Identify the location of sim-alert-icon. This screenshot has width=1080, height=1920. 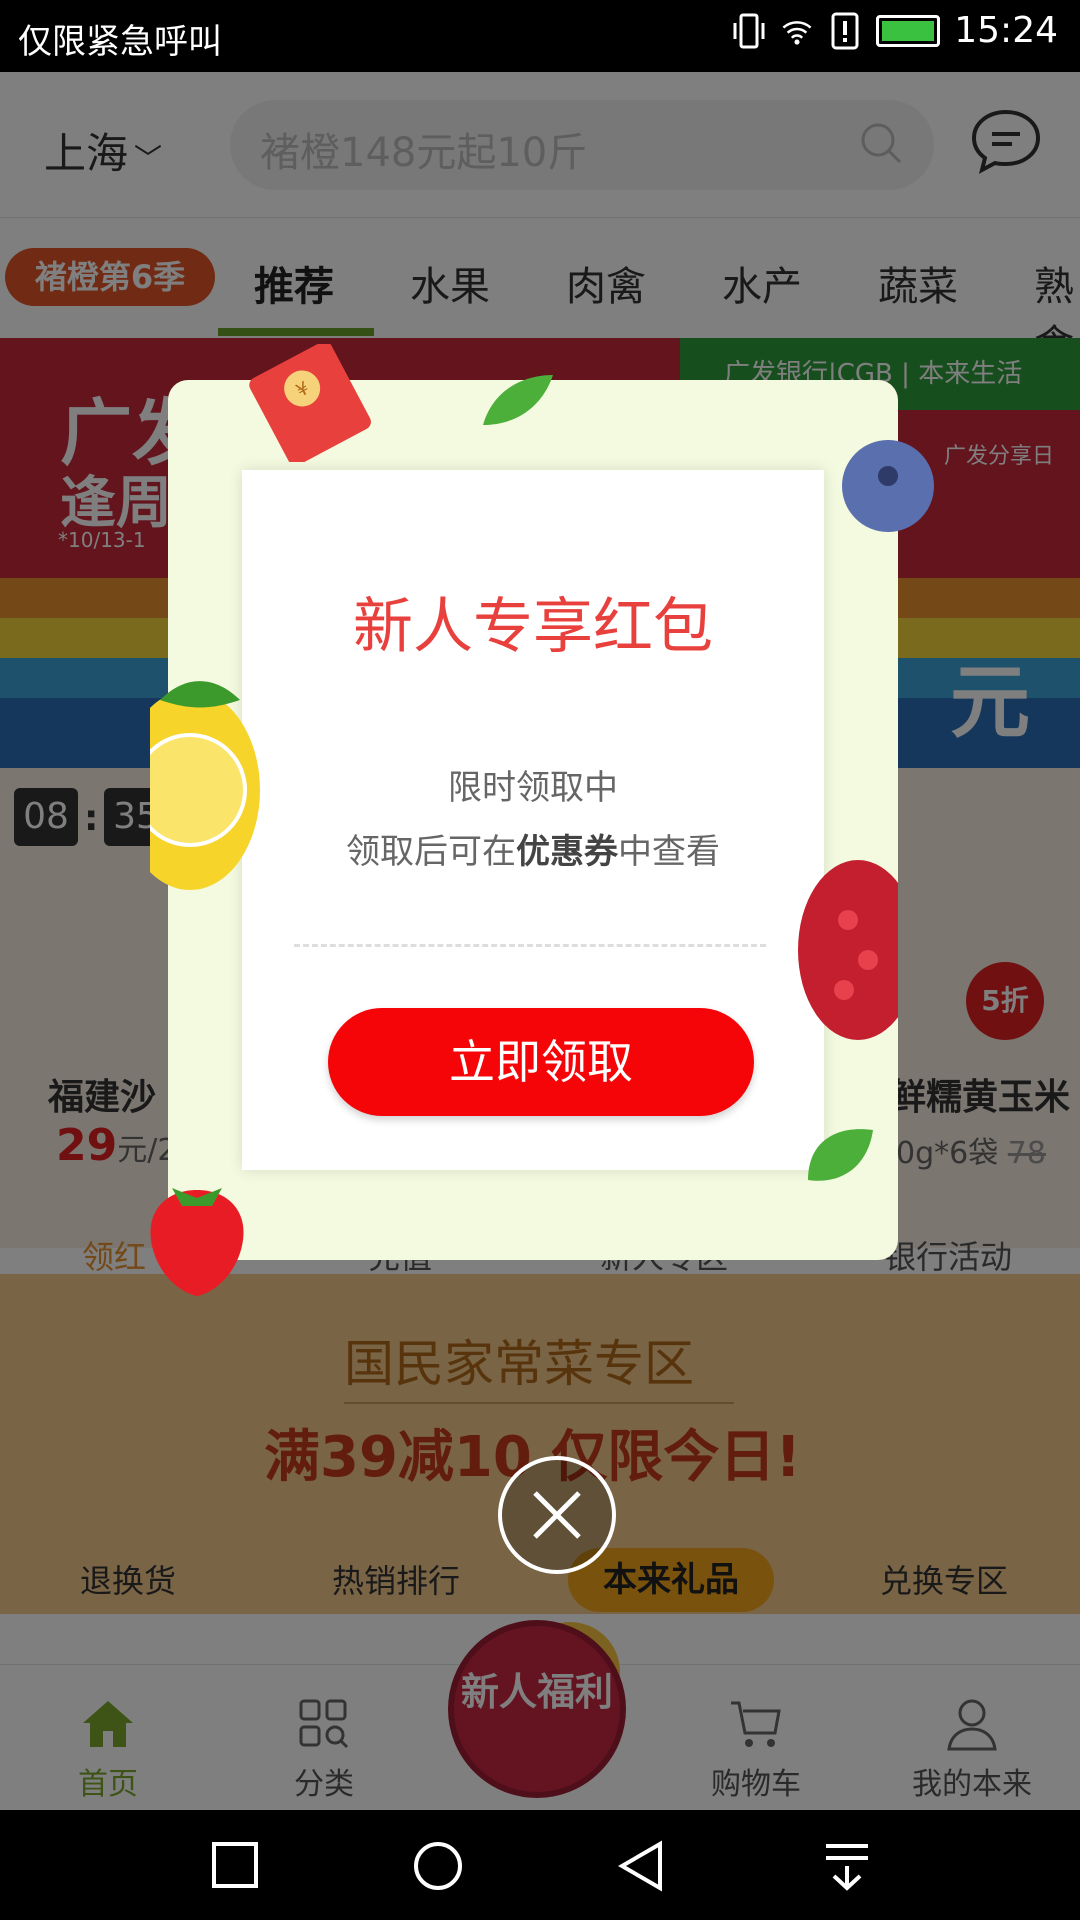
(845, 30).